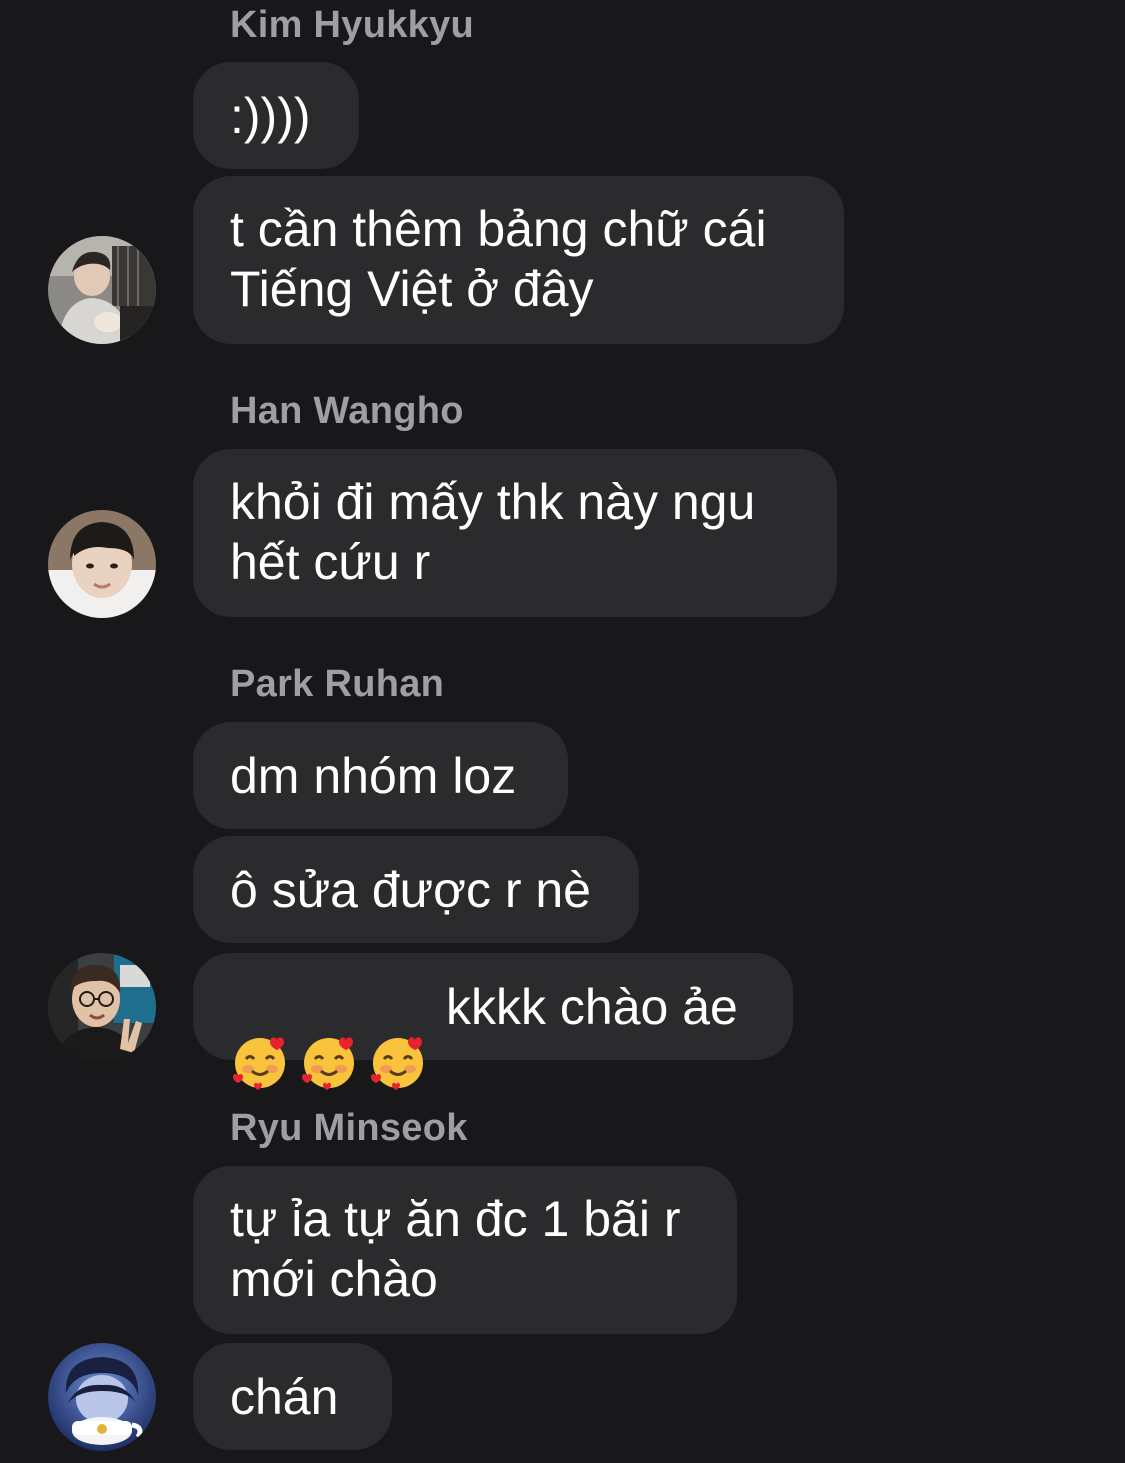 Image resolution: width=1125 pixels, height=1463 pixels. I want to click on message-bubble: :)))), so click(276, 115).